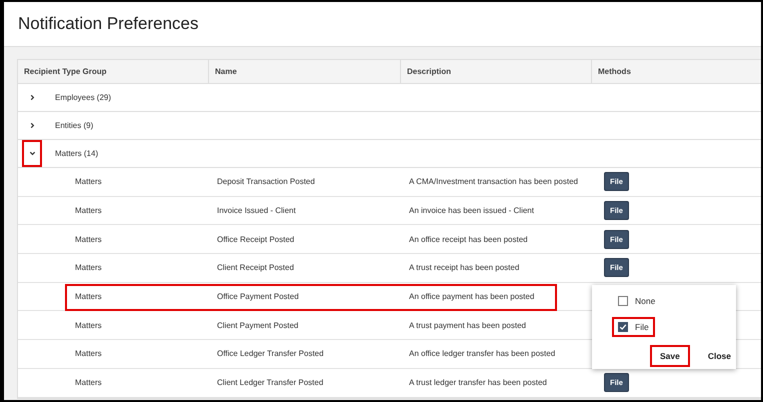 Image resolution: width=763 pixels, height=402 pixels. What do you see at coordinates (256, 240) in the screenshot?
I see `table-cell-text: Office Receipt Posted` at bounding box center [256, 240].